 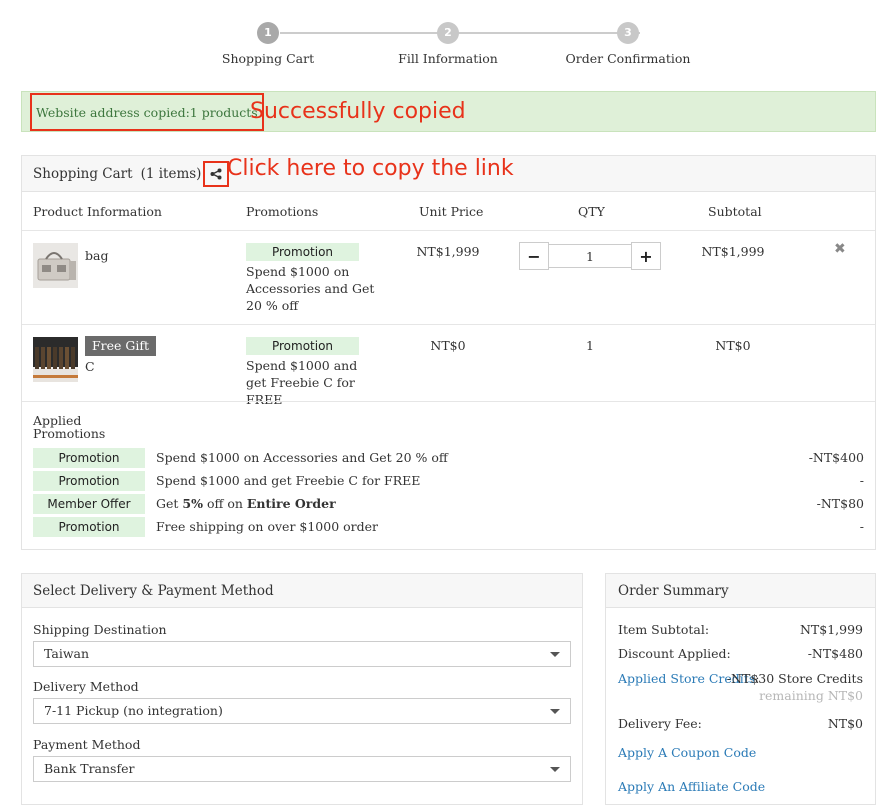 I want to click on step-number: 1, so click(x=268, y=33).